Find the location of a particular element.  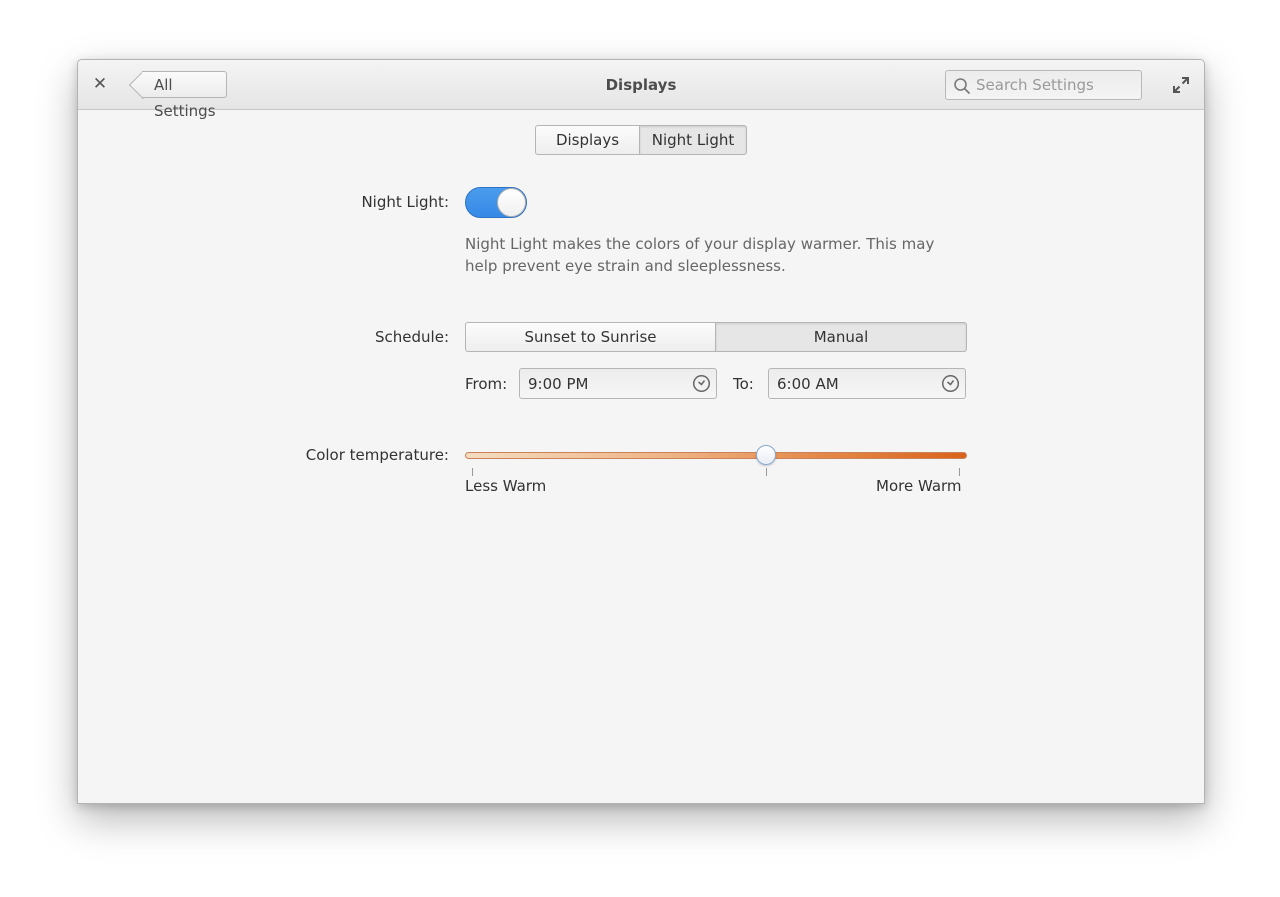

search-field is located at coordinates (1043, 85).